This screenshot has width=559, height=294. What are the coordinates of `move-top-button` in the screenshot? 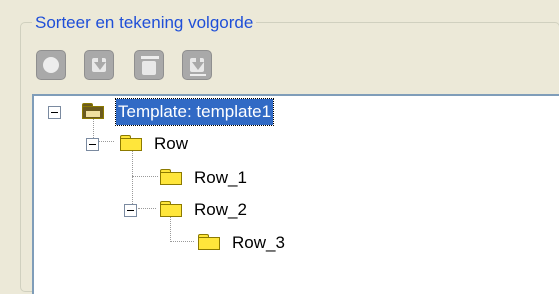 It's located at (51, 65).